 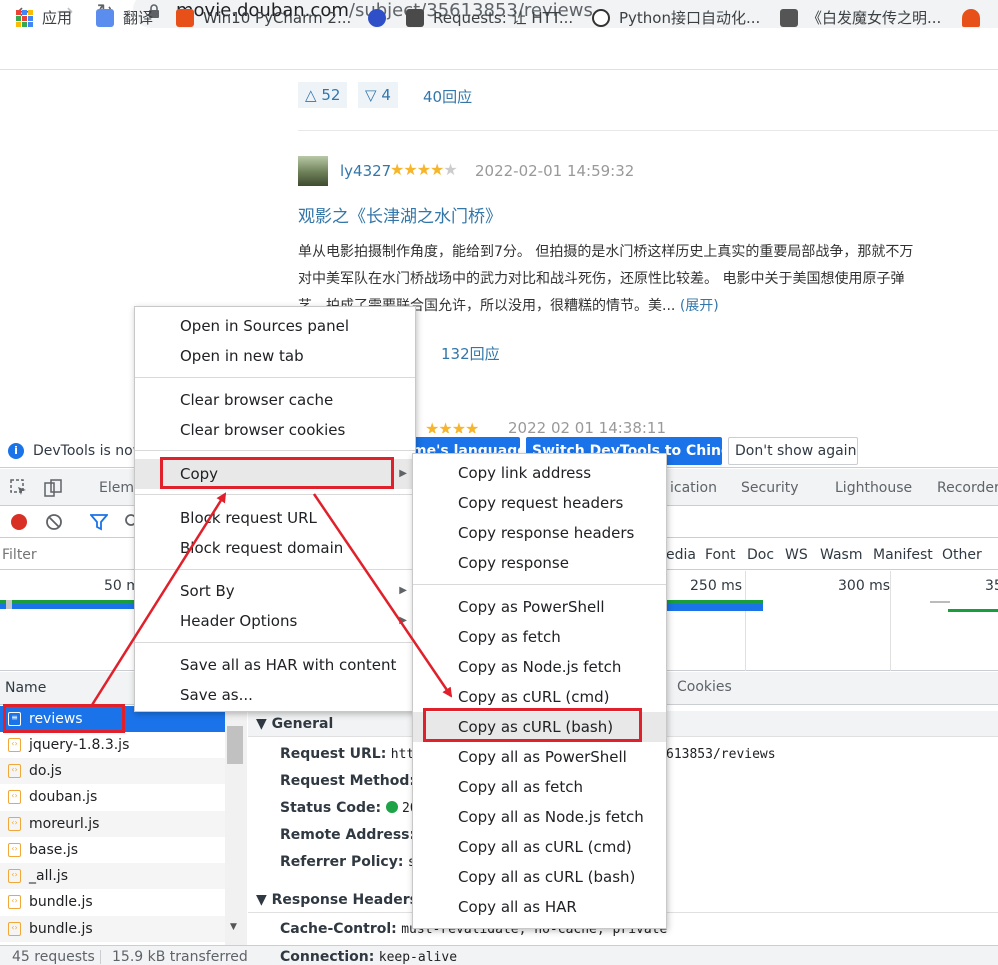 What do you see at coordinates (382, 595) in the screenshot?
I see `arrow-to-curl` at bounding box center [382, 595].